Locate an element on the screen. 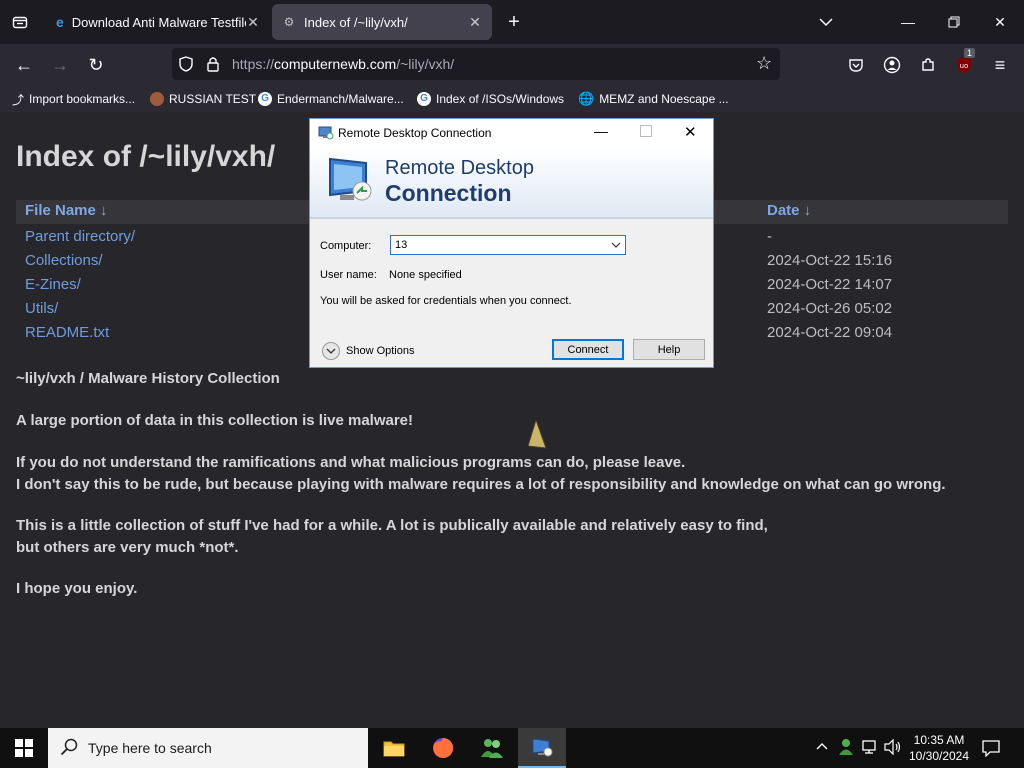  volume-icon is located at coordinates (893, 749).